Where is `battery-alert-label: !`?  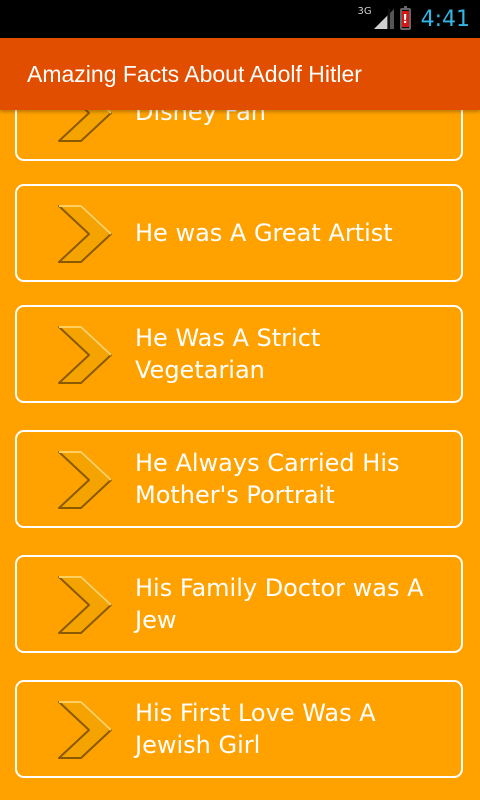
battery-alert-label: ! is located at coordinates (405, 19).